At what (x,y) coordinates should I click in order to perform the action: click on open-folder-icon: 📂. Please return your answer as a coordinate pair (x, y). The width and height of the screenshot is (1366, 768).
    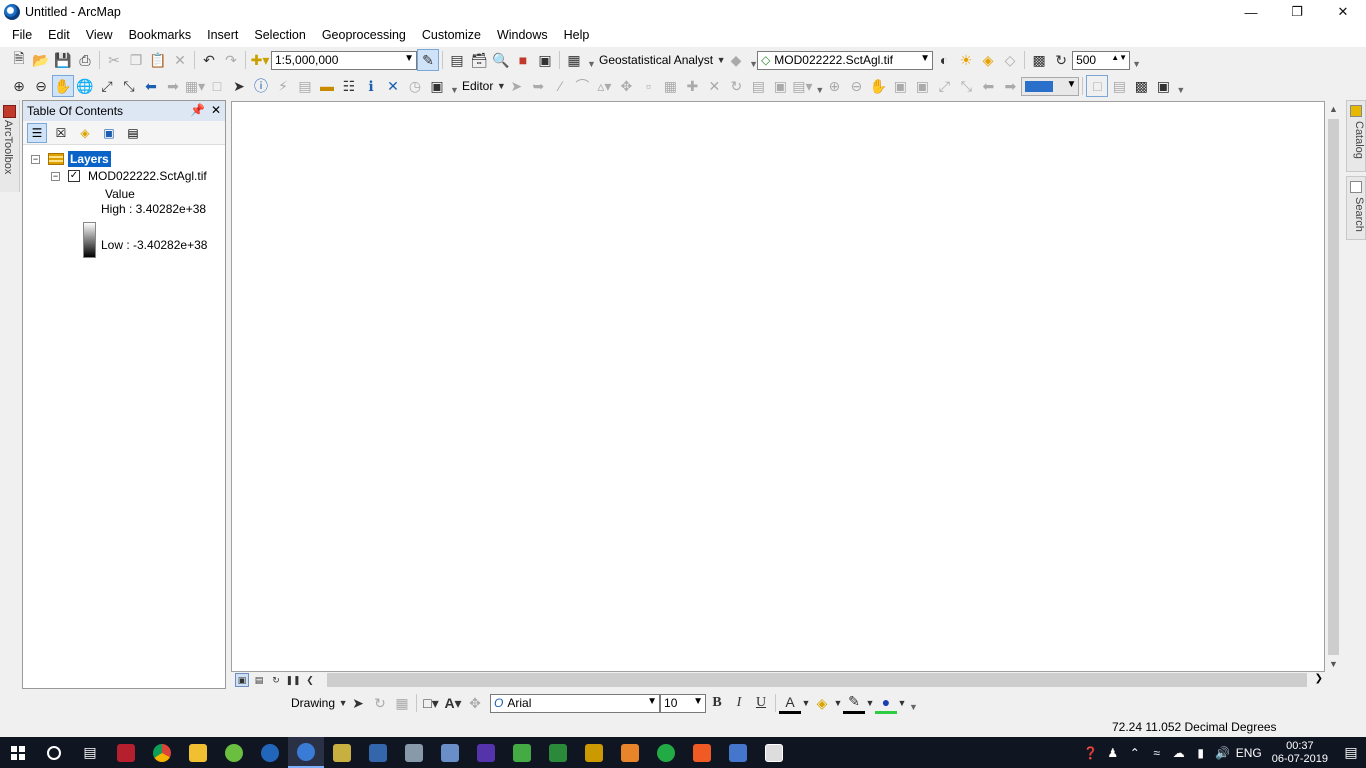
    Looking at the image, I should click on (41, 60).